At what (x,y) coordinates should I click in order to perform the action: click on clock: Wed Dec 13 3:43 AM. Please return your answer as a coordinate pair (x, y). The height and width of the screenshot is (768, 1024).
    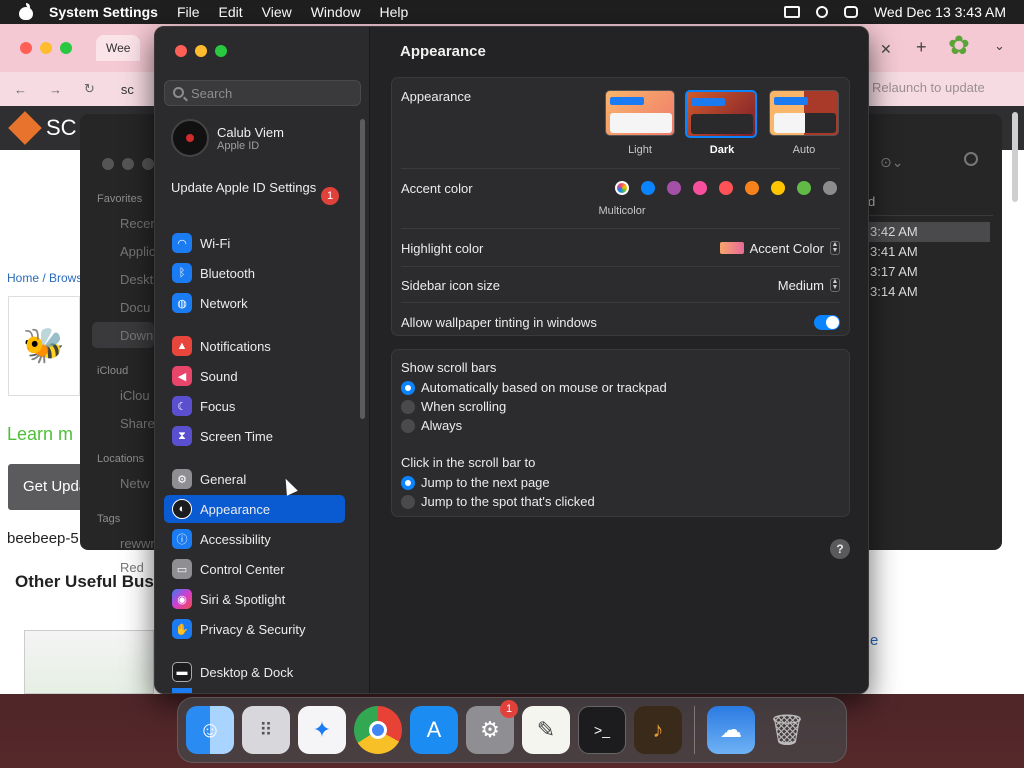
    Looking at the image, I should click on (940, 12).